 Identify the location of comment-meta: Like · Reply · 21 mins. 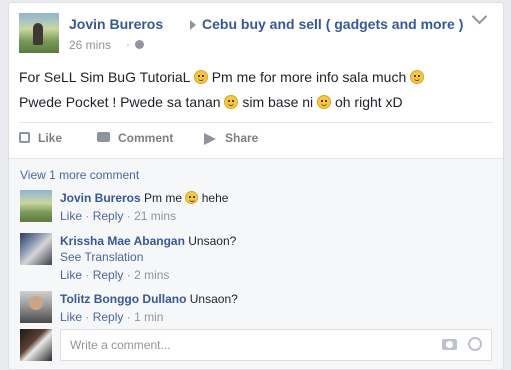
(118, 216).